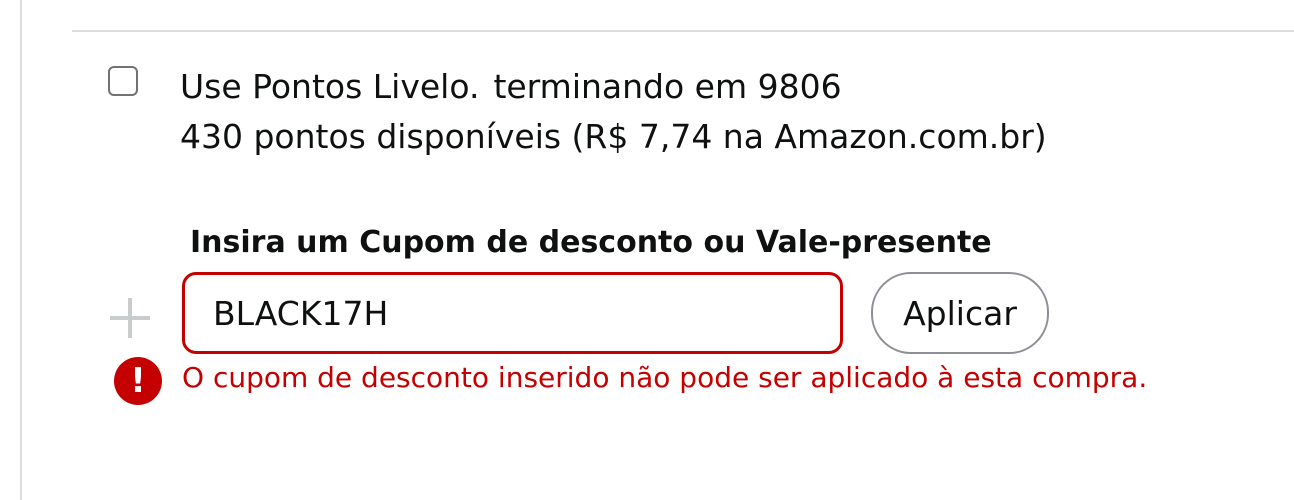  Describe the element at coordinates (138, 381) in the screenshot. I see `exclamation-circle-icon: !` at that location.